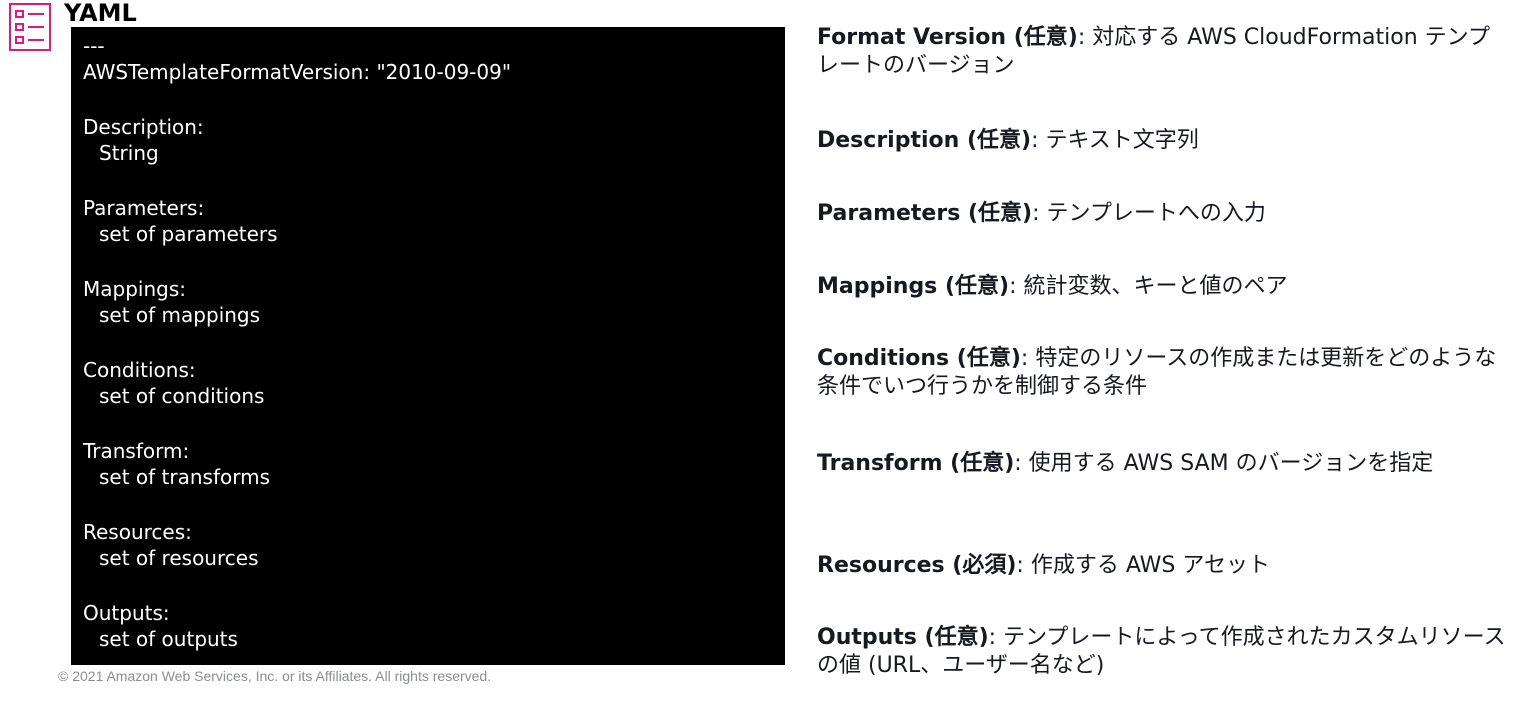  Describe the element at coordinates (136, 451) in the screenshot. I see `code-line: Transform:` at that location.